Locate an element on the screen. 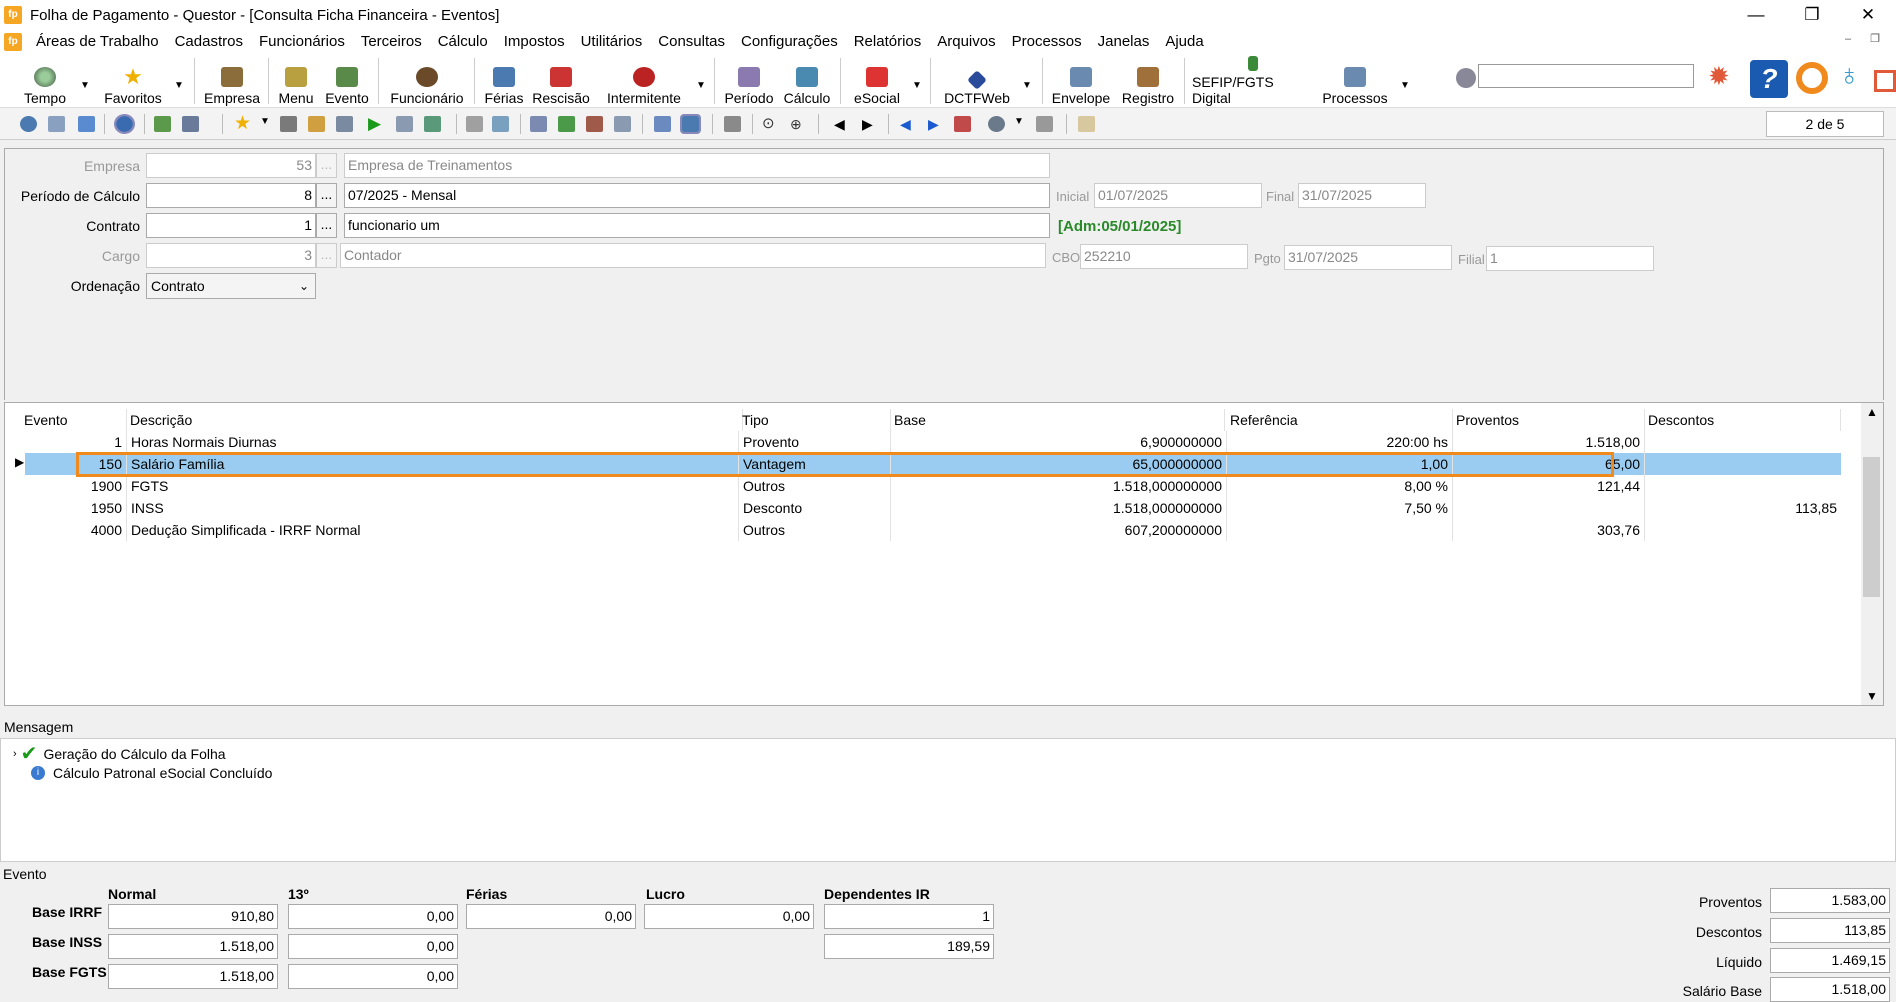  mail-icon is located at coordinates (1885, 81).